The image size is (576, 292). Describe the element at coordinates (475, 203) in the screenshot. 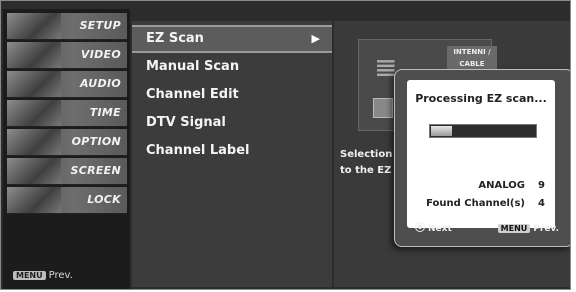

I see `found-channels-label: Found Channel(s)` at that location.